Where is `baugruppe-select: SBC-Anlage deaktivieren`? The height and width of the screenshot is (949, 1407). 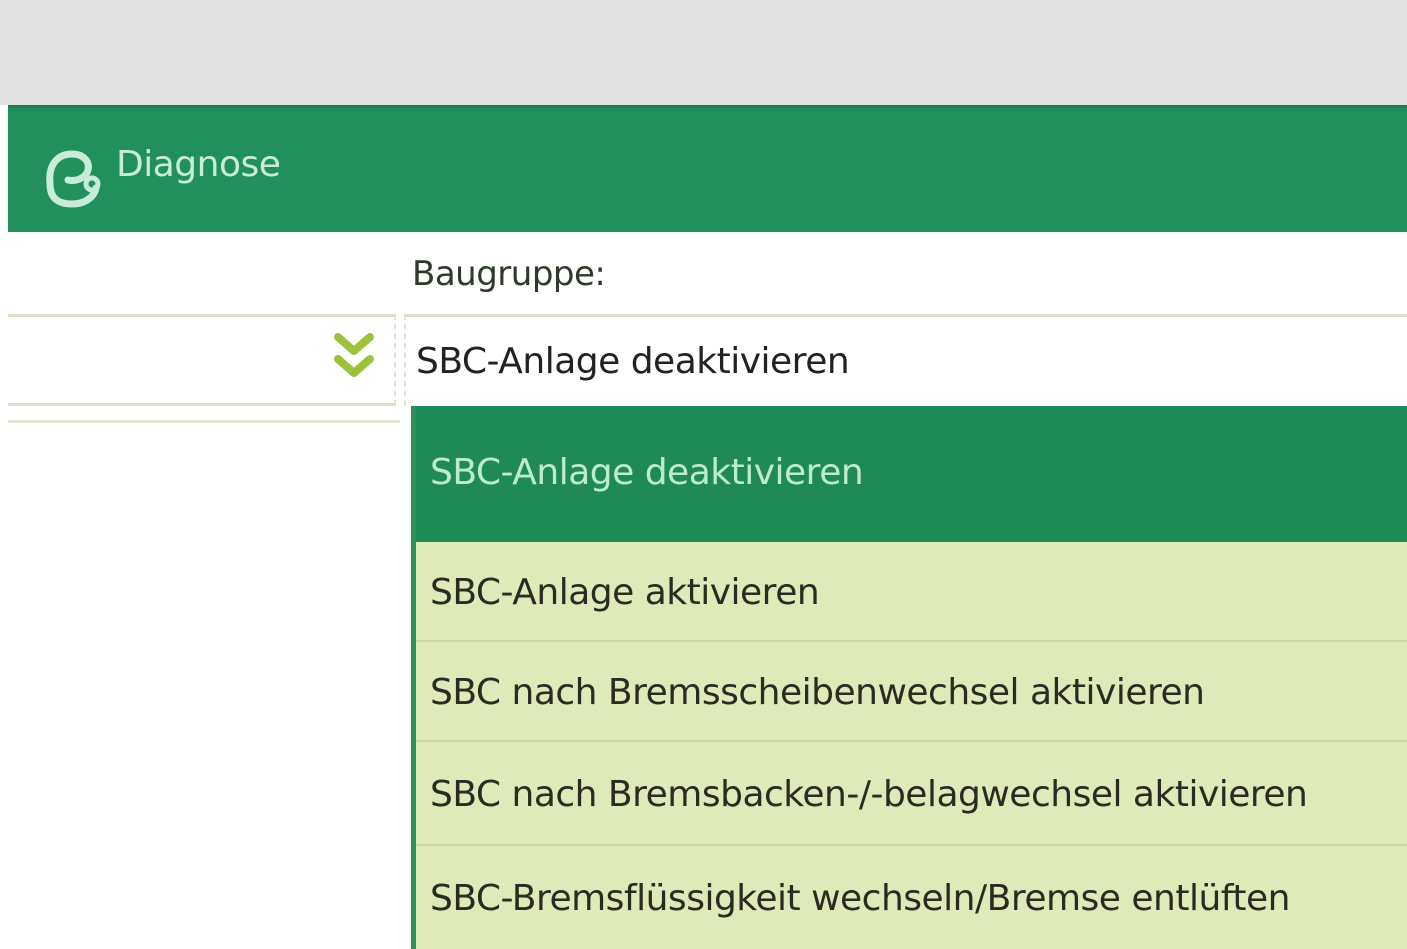
baugruppe-select: SBC-Anlage deaktivieren is located at coordinates (905, 360).